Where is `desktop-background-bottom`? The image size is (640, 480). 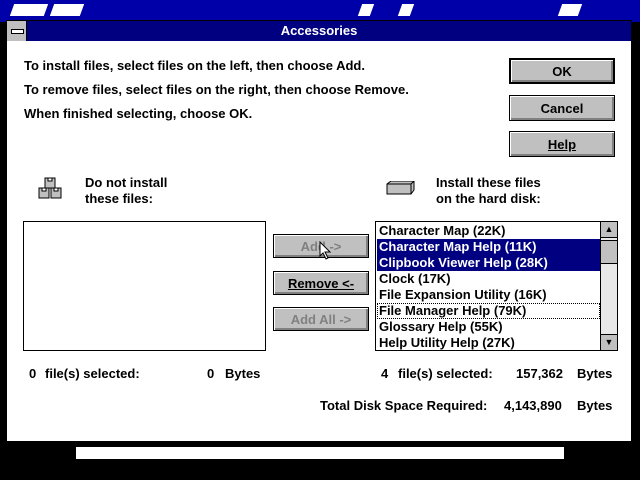 desktop-background-bottom is located at coordinates (320, 460).